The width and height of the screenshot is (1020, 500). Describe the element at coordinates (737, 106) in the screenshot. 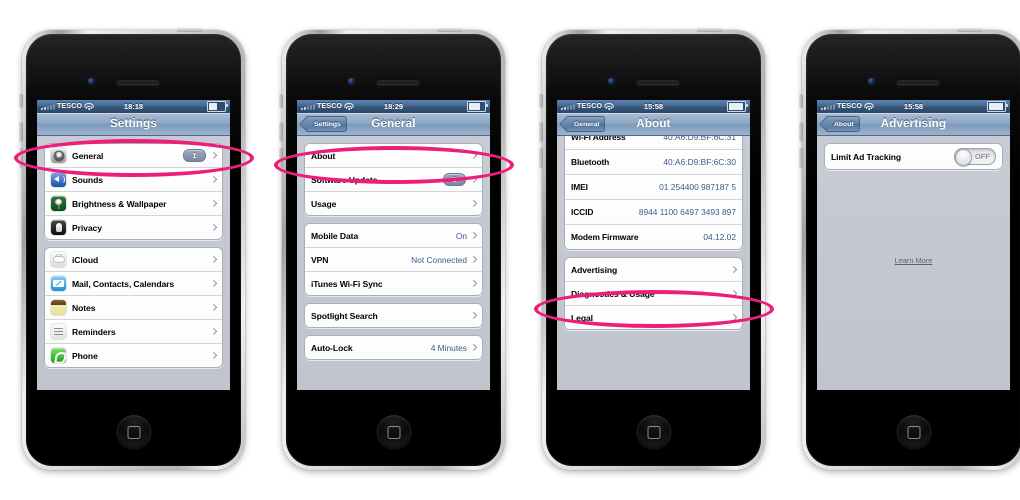

I see `battery-icon` at that location.